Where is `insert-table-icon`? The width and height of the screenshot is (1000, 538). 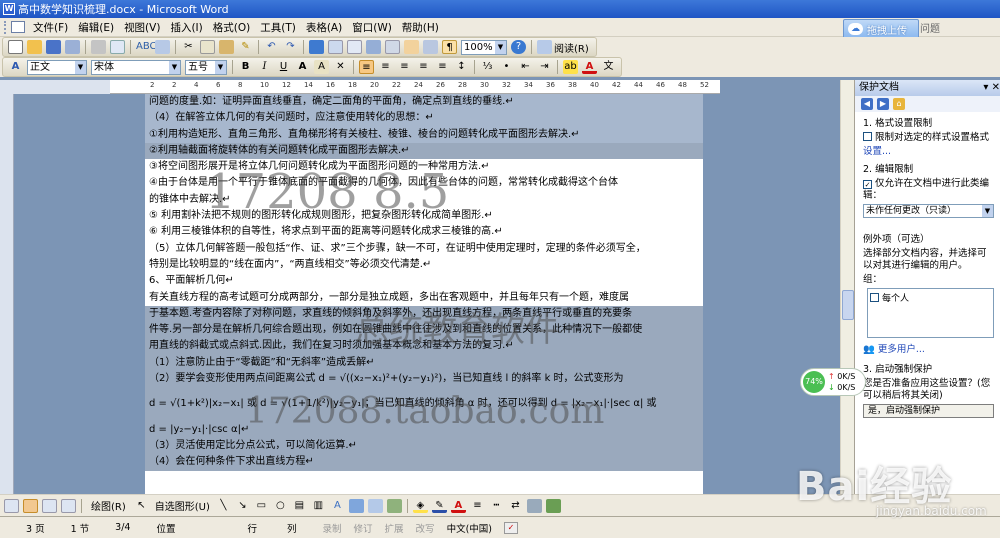 insert-table-icon is located at coordinates (354, 47).